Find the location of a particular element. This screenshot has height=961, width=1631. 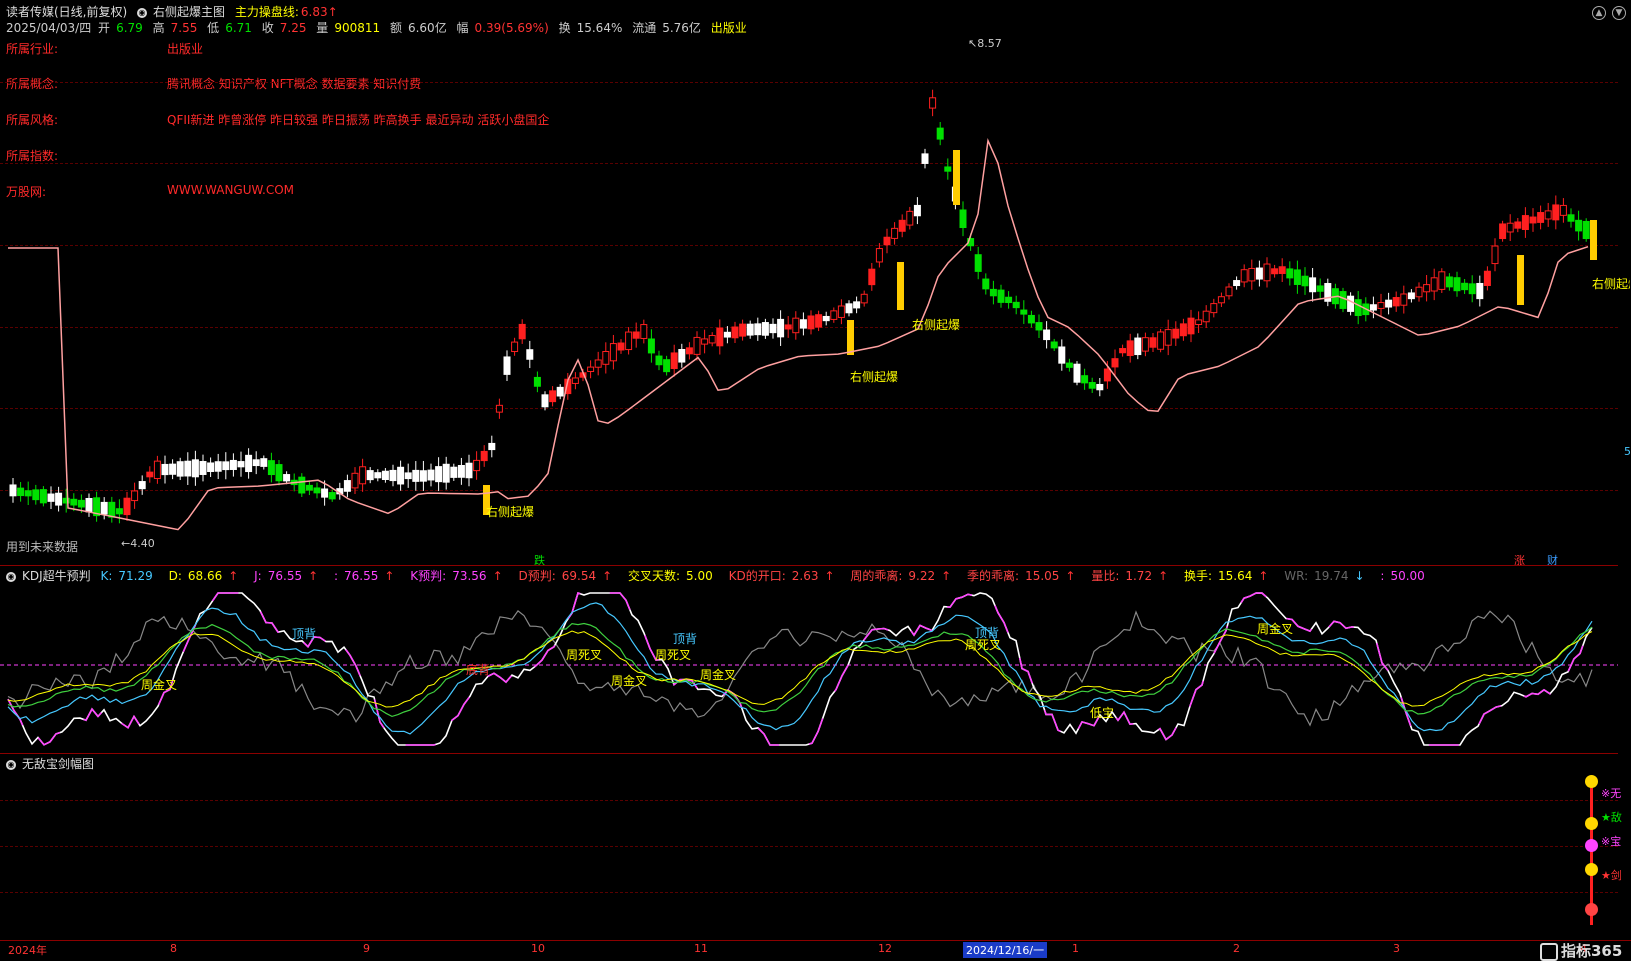

right-edge-value: 5 is located at coordinates (1627, 451).